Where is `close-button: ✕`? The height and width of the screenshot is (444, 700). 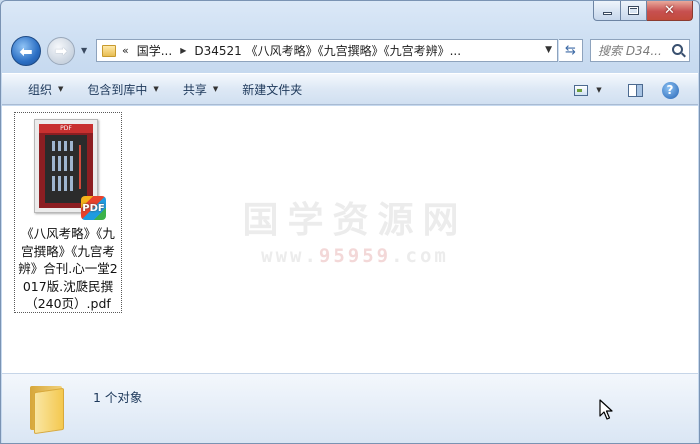
close-button: ✕ is located at coordinates (670, 11).